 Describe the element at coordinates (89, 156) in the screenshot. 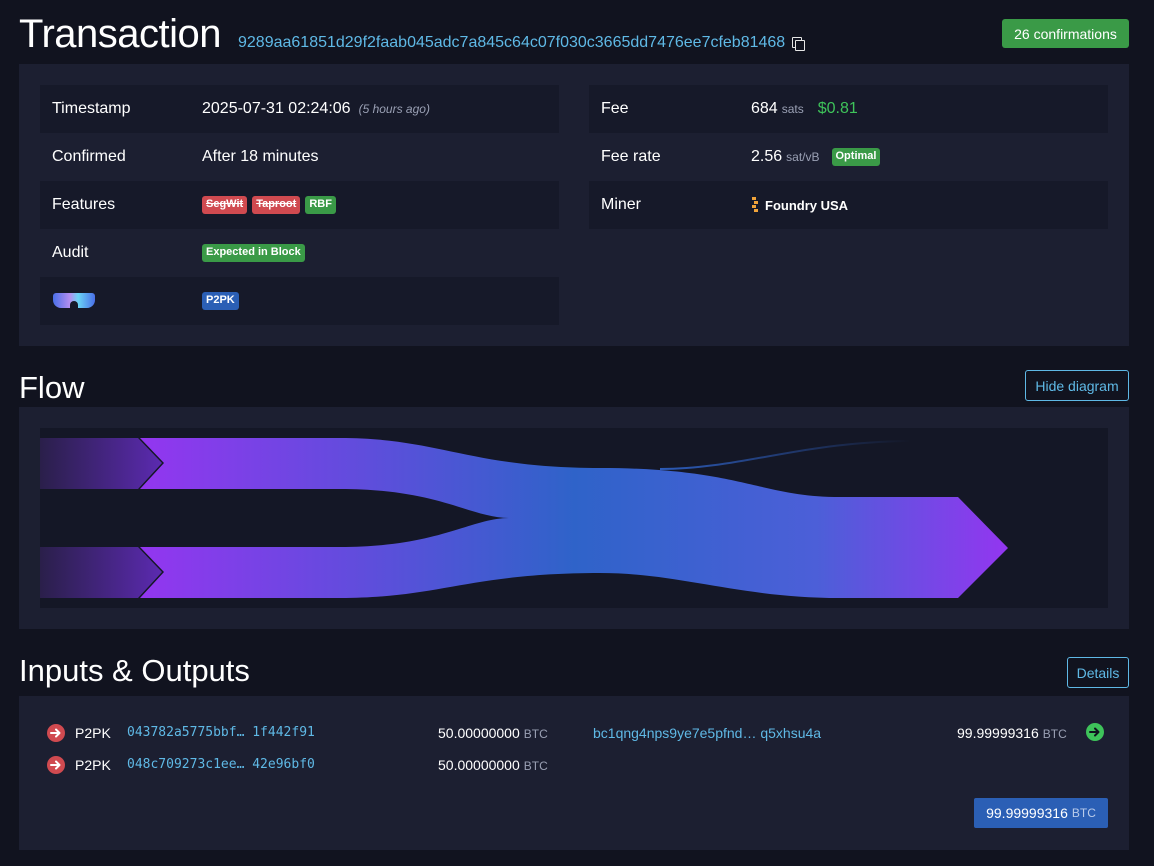

I see `confirmed-label: Confirmed` at that location.